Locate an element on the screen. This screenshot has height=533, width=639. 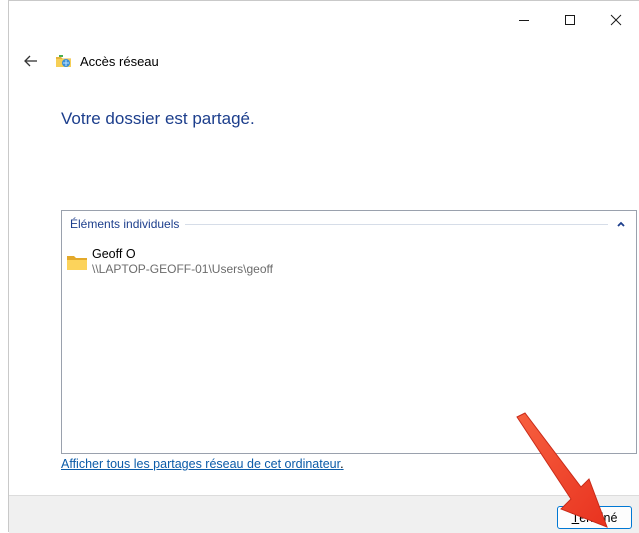
list-item: Geoff O \\LAPTOP-GEOFF-01\Users\geoff is located at coordinates (169, 262).